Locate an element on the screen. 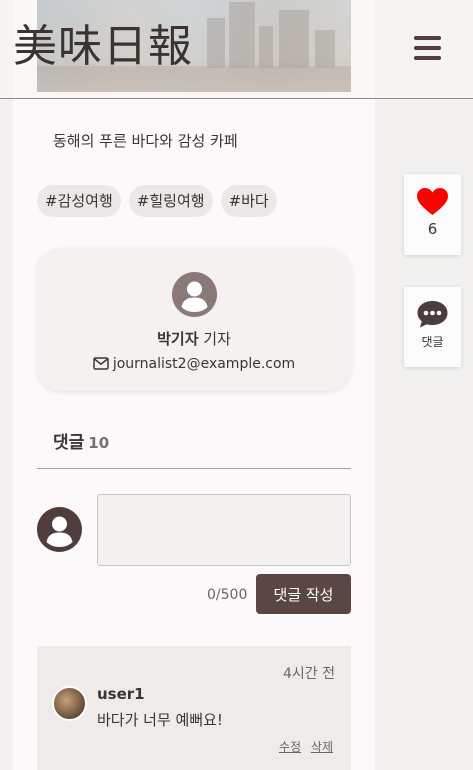 The height and width of the screenshot is (770, 473). submit-comment-button: 댓글 작성 is located at coordinates (303, 594).